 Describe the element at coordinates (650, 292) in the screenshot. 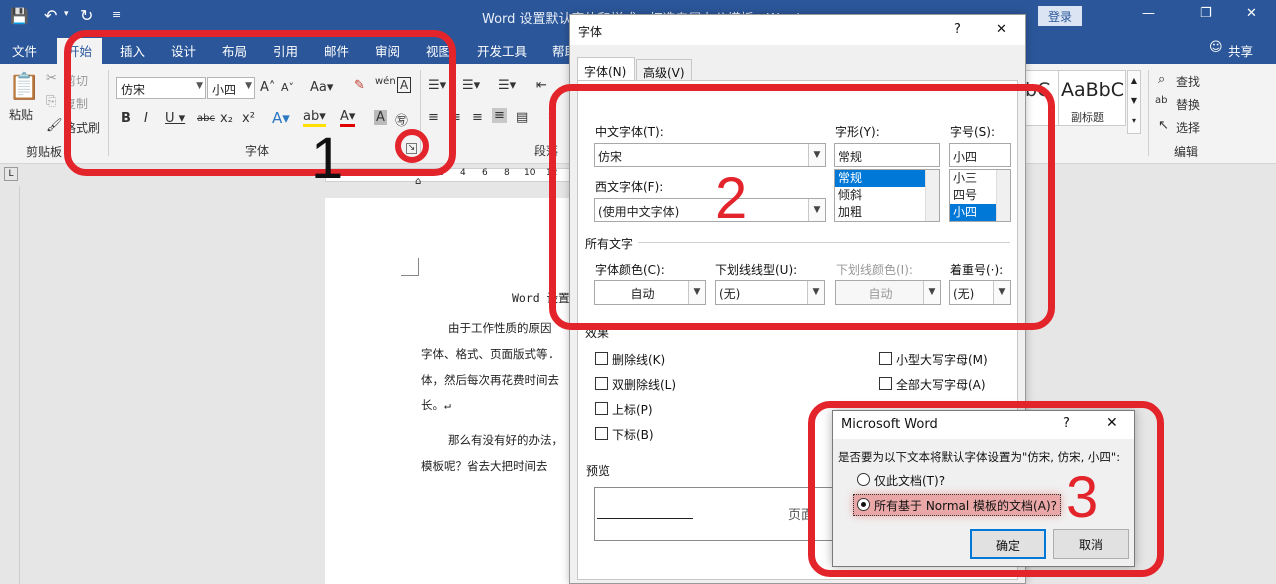

I see `font-color-select: 自动 ▼` at that location.